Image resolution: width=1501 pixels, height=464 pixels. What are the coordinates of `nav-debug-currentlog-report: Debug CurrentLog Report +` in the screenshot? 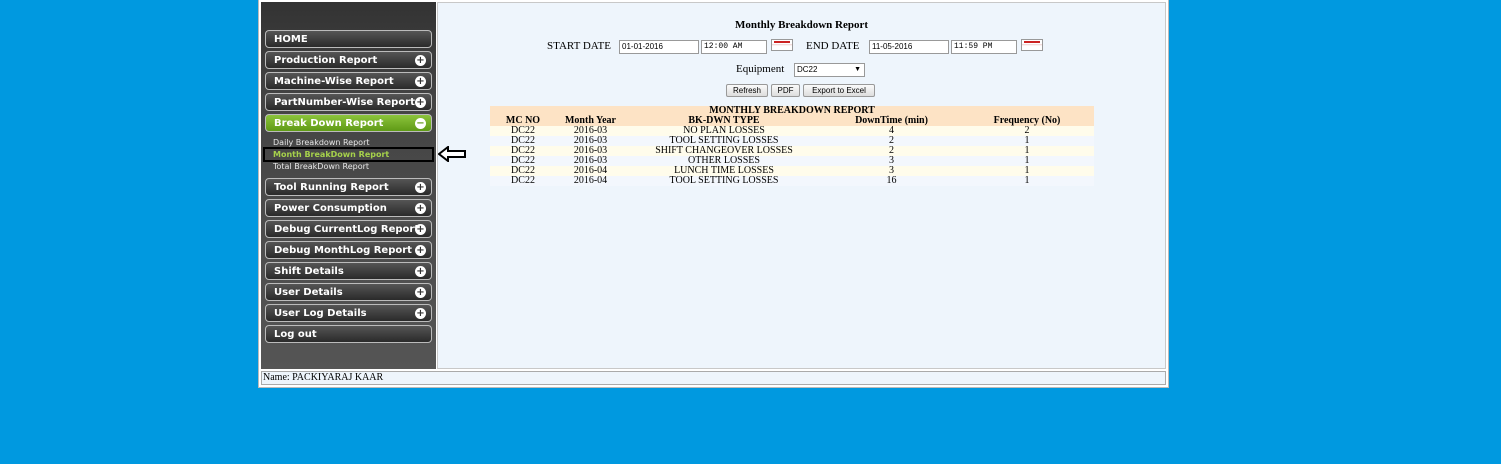 It's located at (348, 229).